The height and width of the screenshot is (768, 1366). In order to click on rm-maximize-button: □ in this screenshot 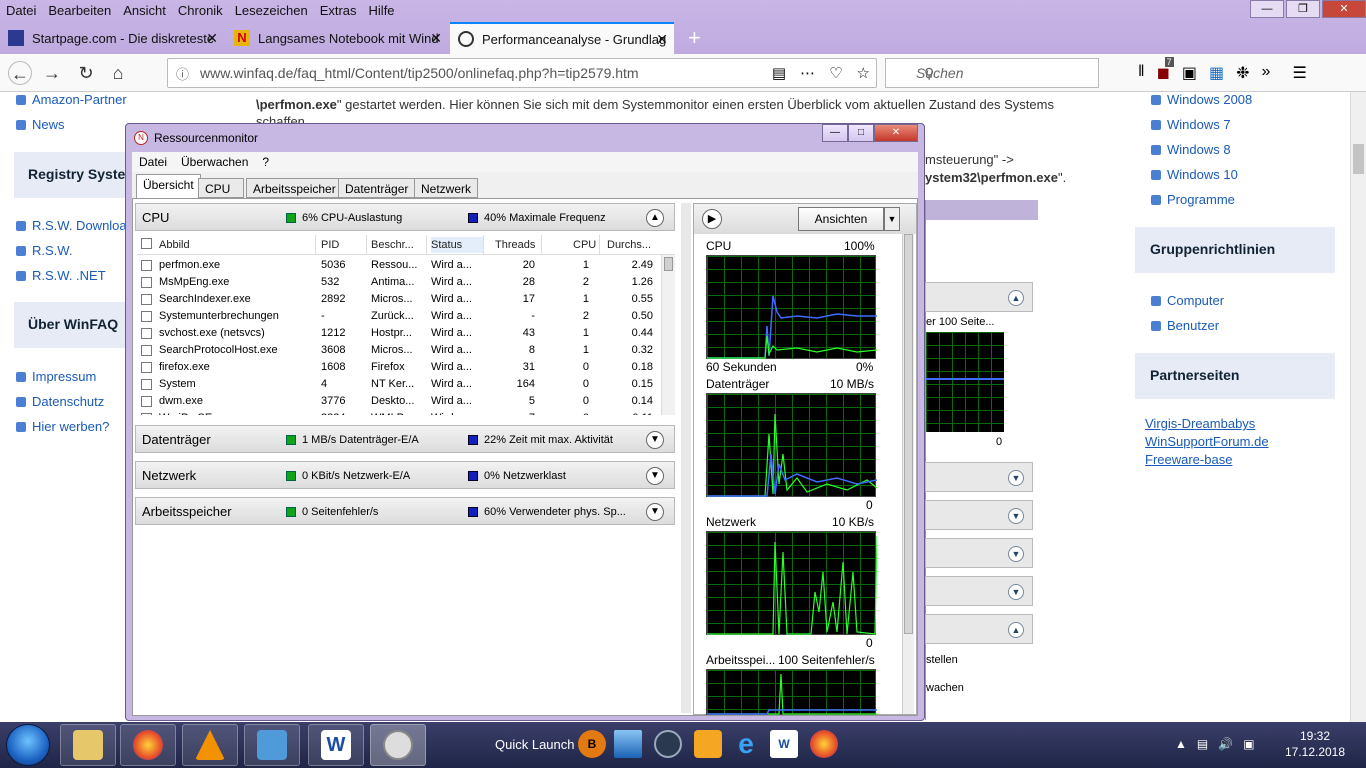, I will do `click(861, 133)`.